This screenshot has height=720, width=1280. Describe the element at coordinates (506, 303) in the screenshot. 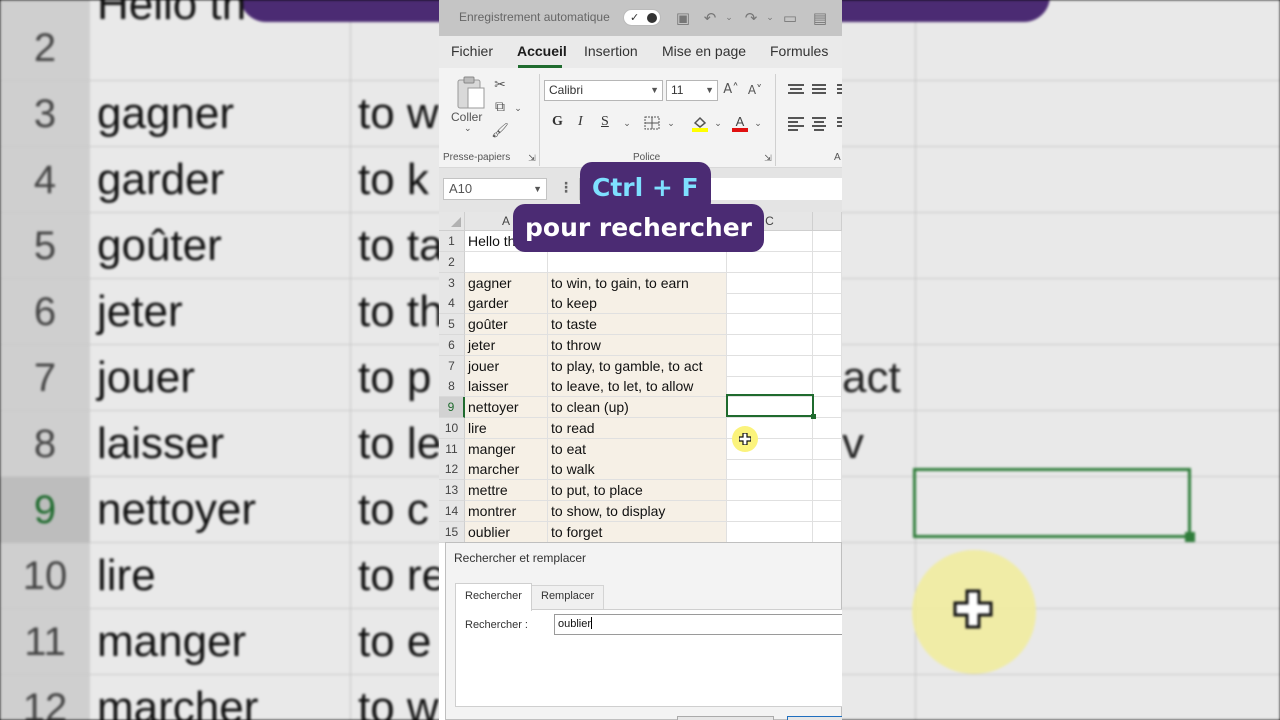

I see `cell-a: garder` at that location.